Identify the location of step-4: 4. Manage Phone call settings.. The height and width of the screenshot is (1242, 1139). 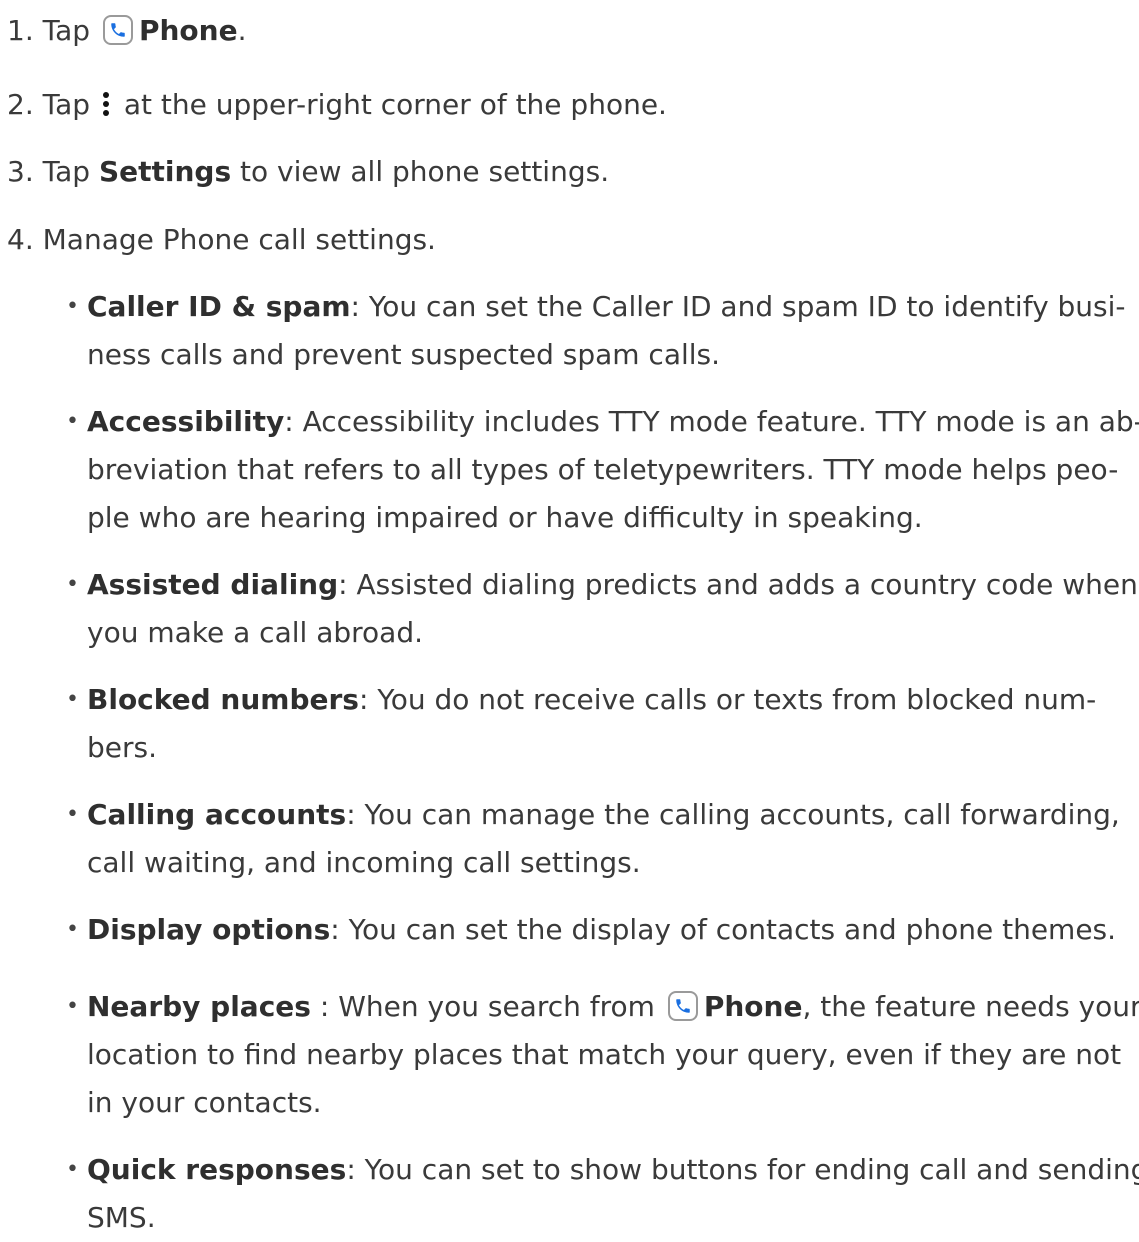
(221, 240).